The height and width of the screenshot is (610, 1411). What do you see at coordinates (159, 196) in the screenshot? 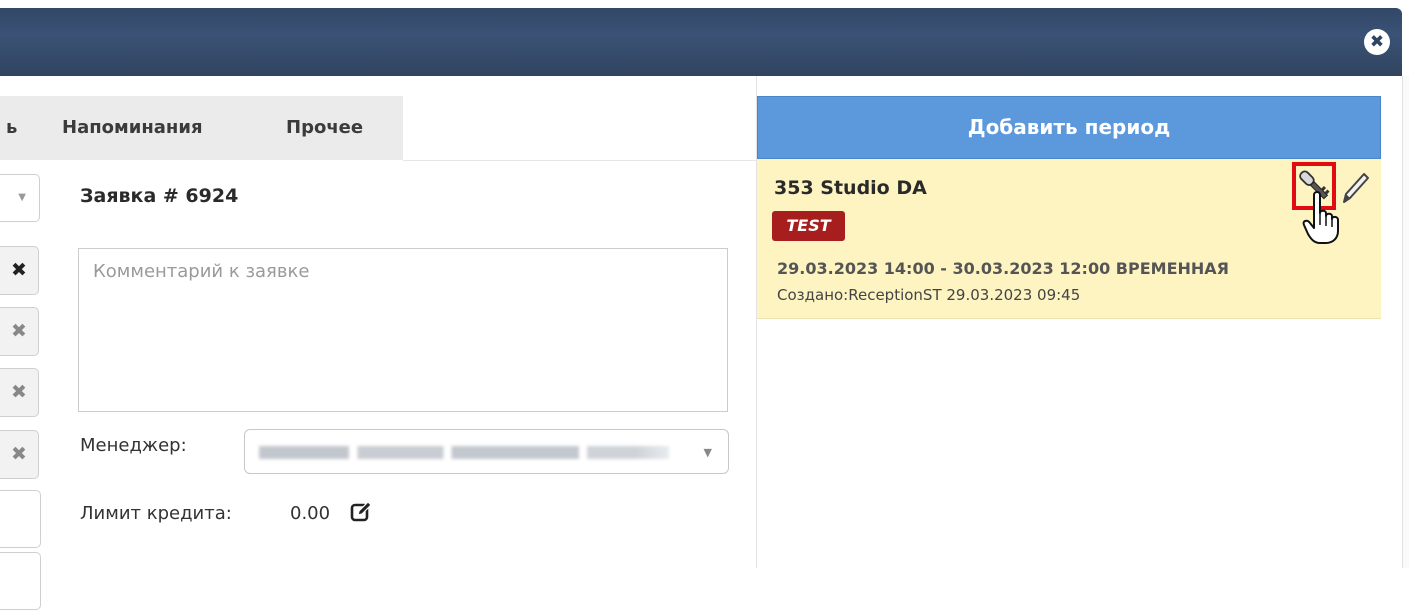
I see `request-title: Заявка # 6924` at bounding box center [159, 196].